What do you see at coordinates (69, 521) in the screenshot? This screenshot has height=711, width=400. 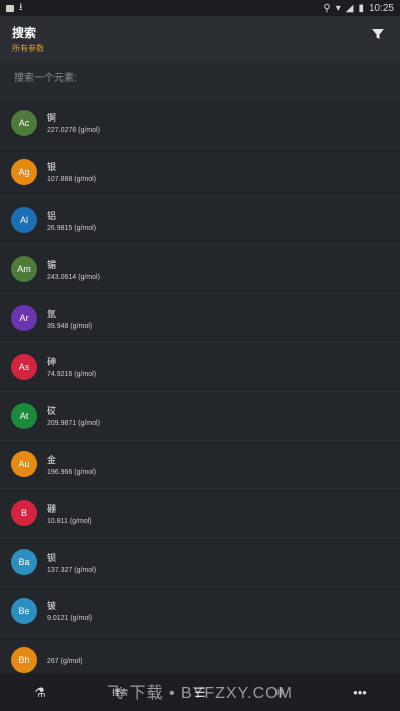 I see `element-mass: 10.811 (g/mol)` at bounding box center [69, 521].